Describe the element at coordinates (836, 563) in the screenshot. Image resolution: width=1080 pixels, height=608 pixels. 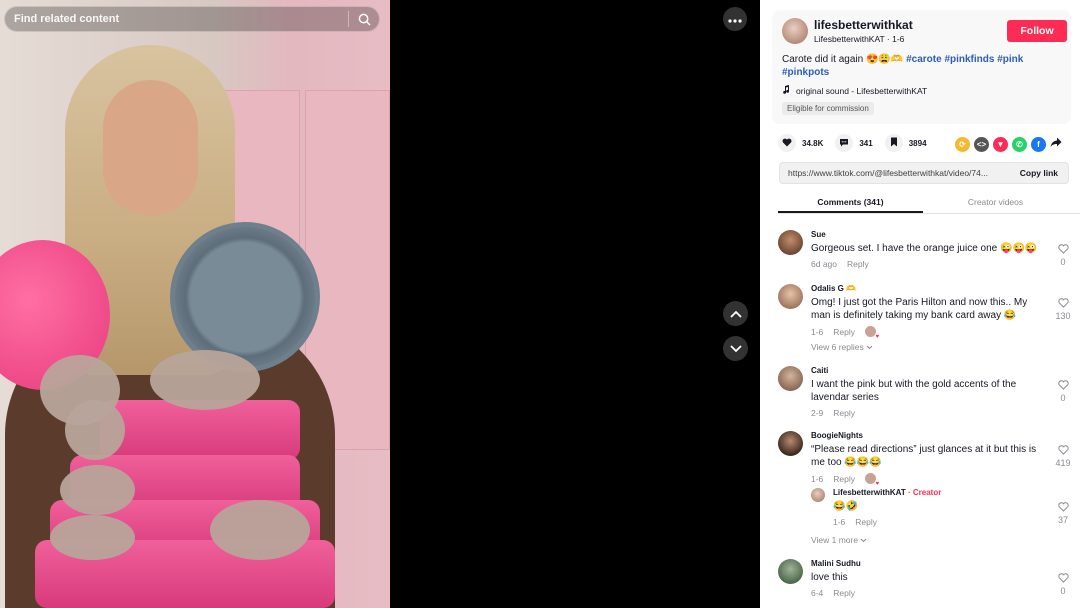
I see `commenter-name: Malini Sudhu` at that location.